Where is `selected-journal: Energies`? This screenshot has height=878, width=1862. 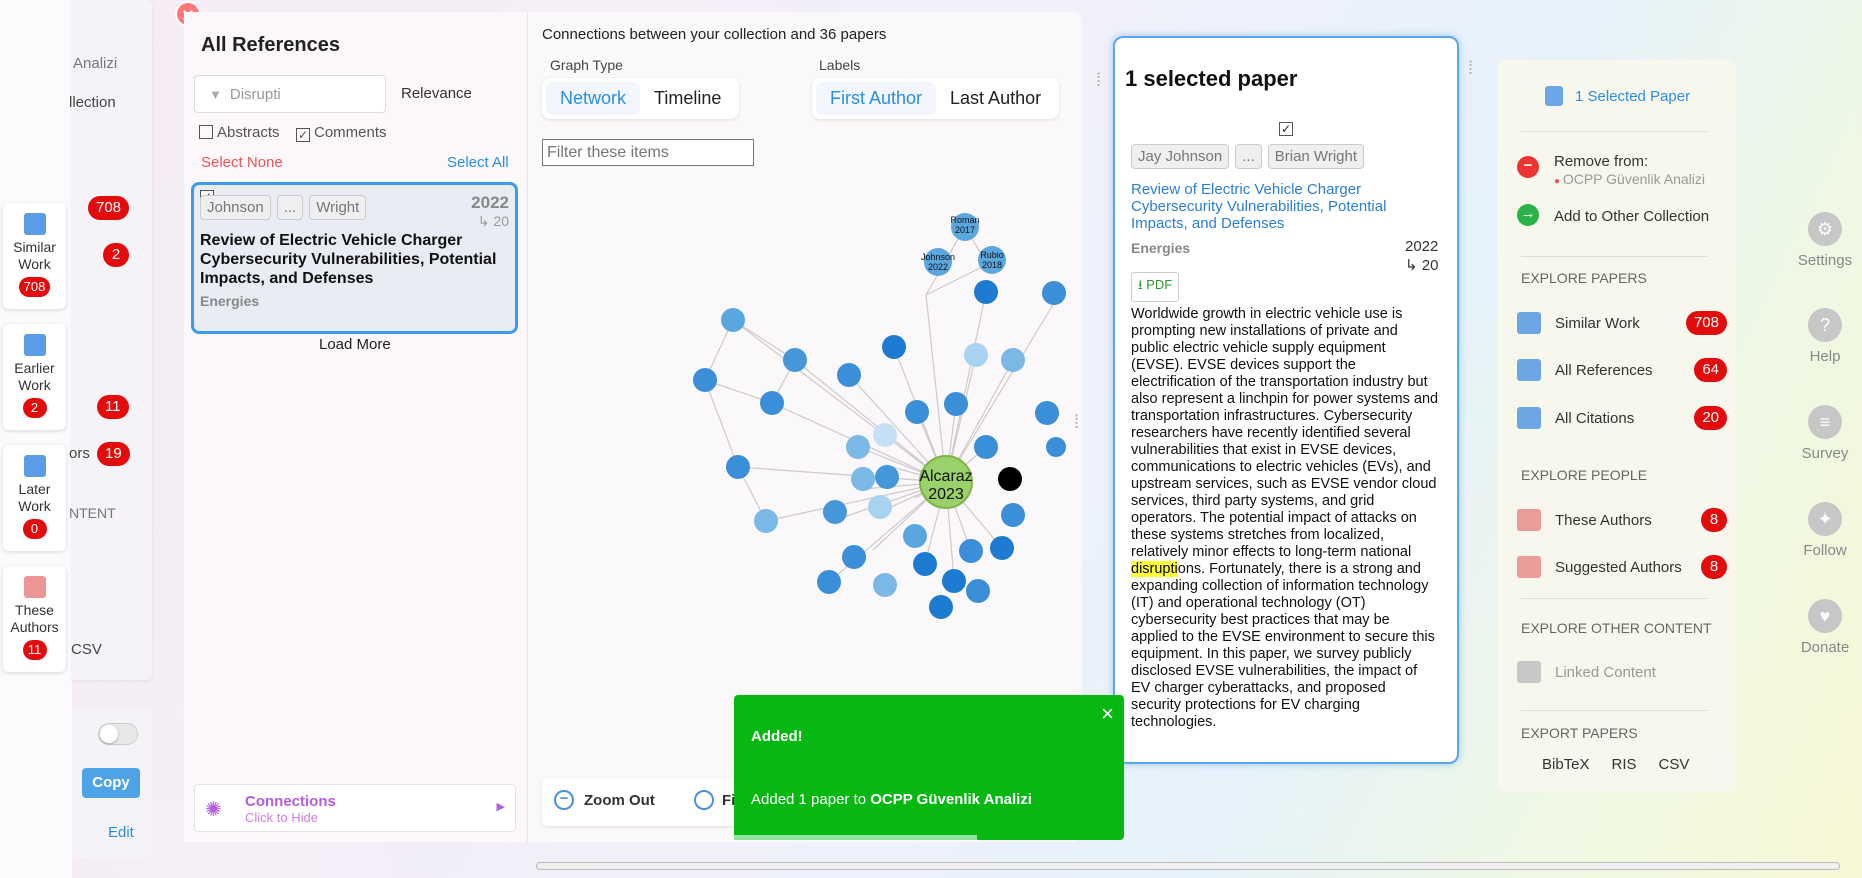 selected-journal: Energies is located at coordinates (1161, 248).